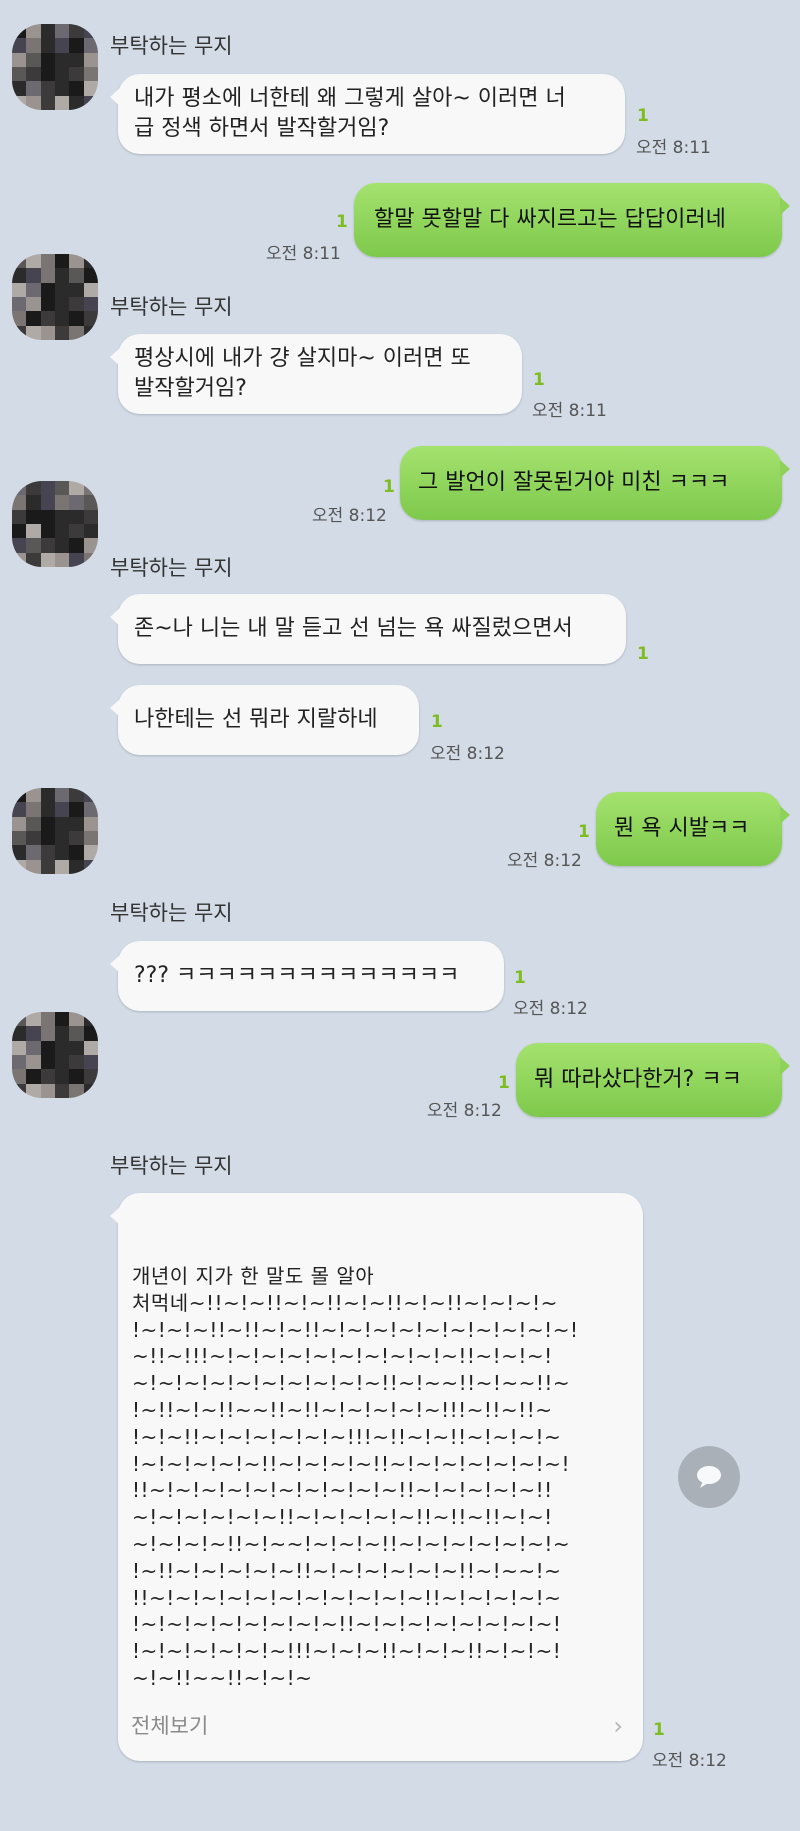 This screenshot has width=800, height=1831. Describe the element at coordinates (316, 374) in the screenshot. I see `message-bubble-incoming: 평상시에 내가 걍 살지마~ 이러면 또 발작할거임?` at that location.